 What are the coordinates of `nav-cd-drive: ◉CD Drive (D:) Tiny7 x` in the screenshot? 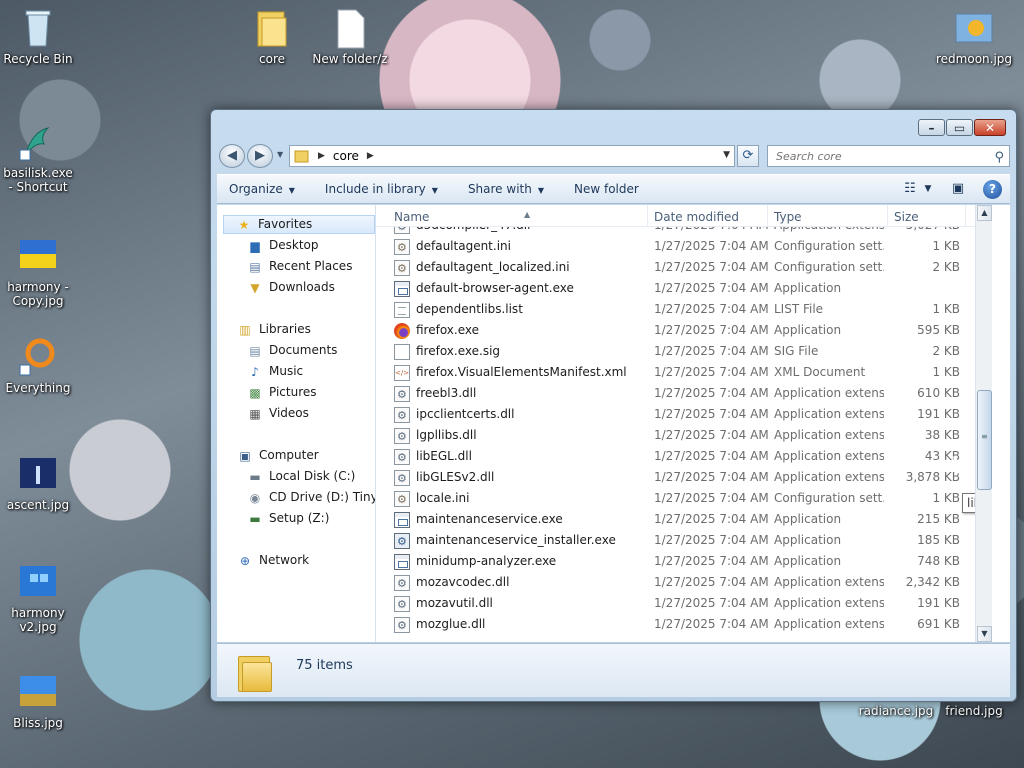 It's located at (311, 497).